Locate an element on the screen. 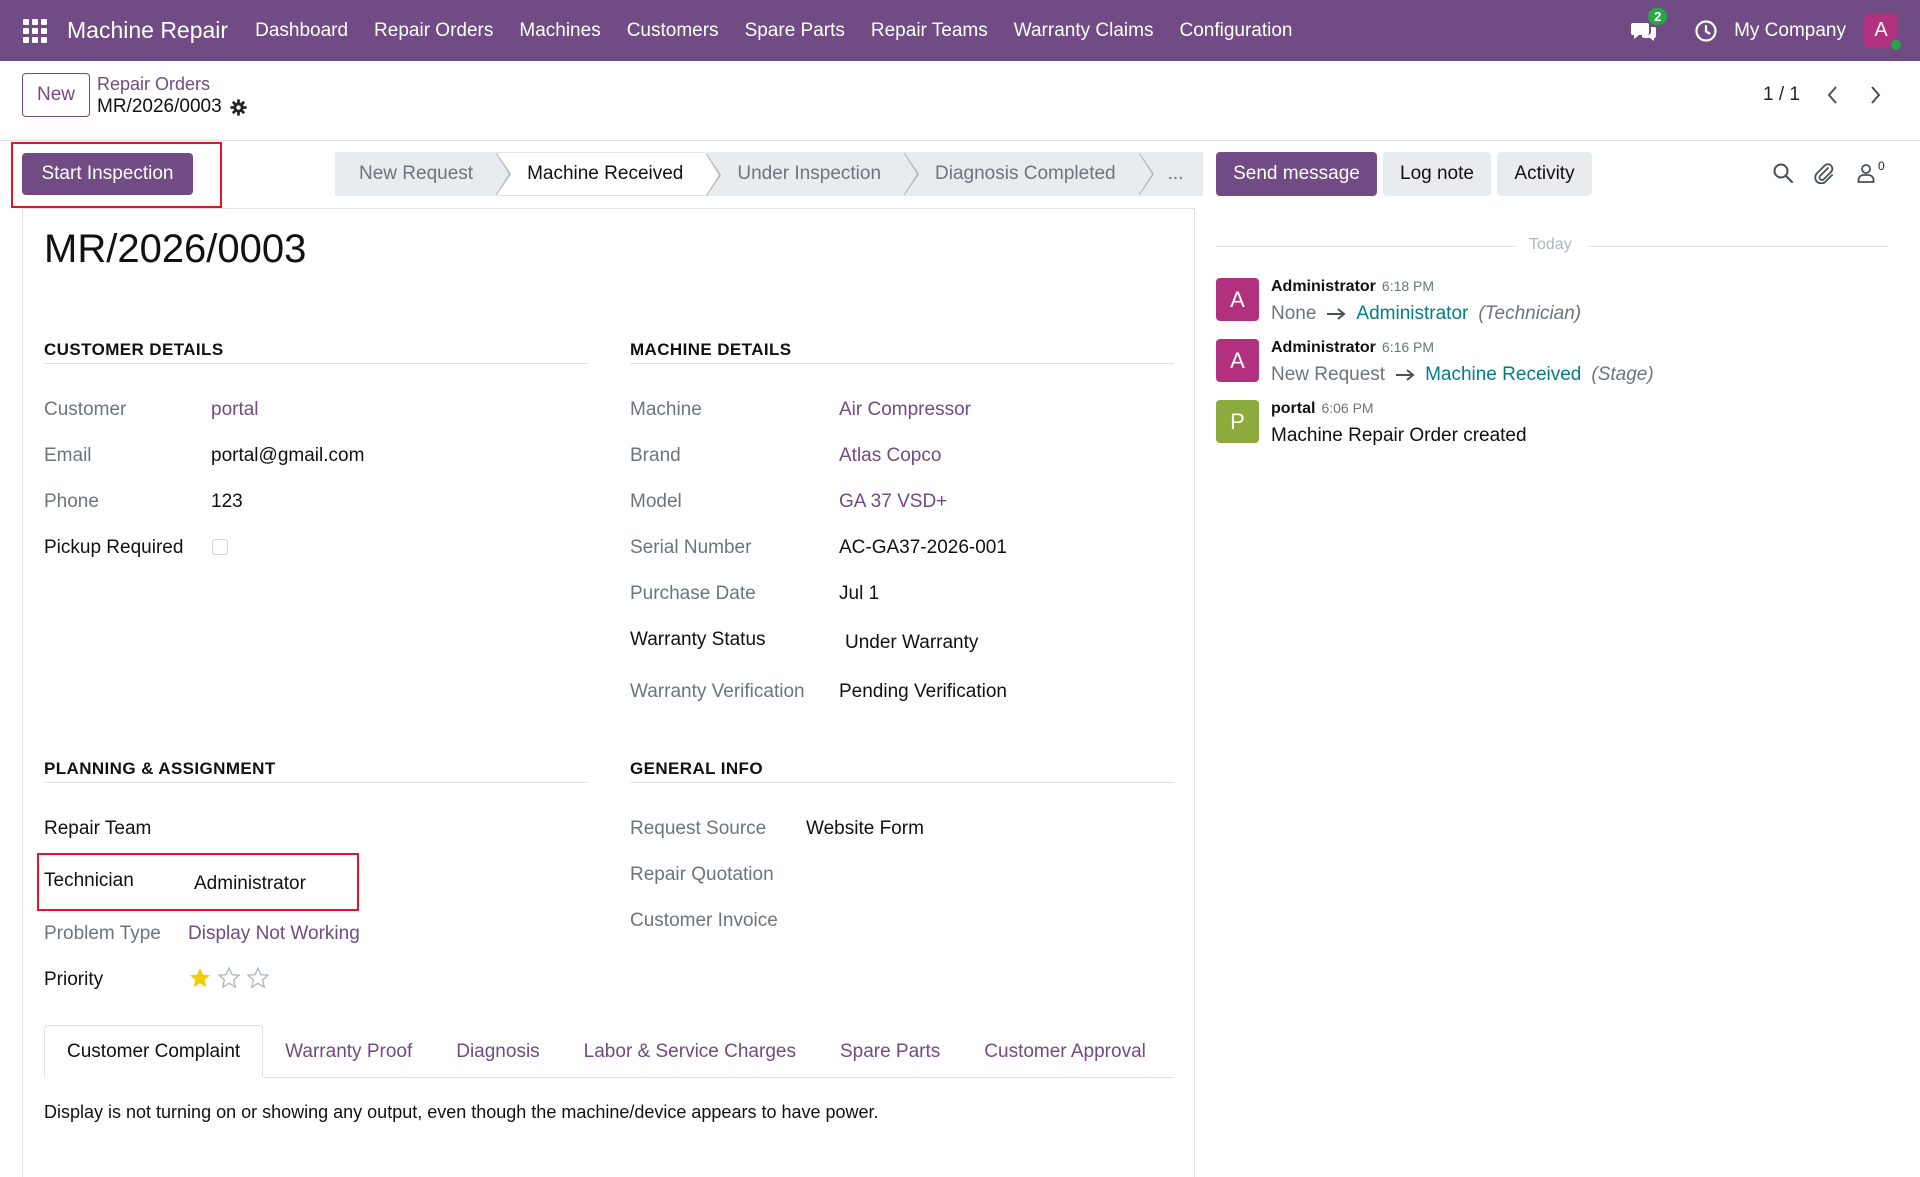 The width and height of the screenshot is (1920, 1177). priority-stars is located at coordinates (229, 978).